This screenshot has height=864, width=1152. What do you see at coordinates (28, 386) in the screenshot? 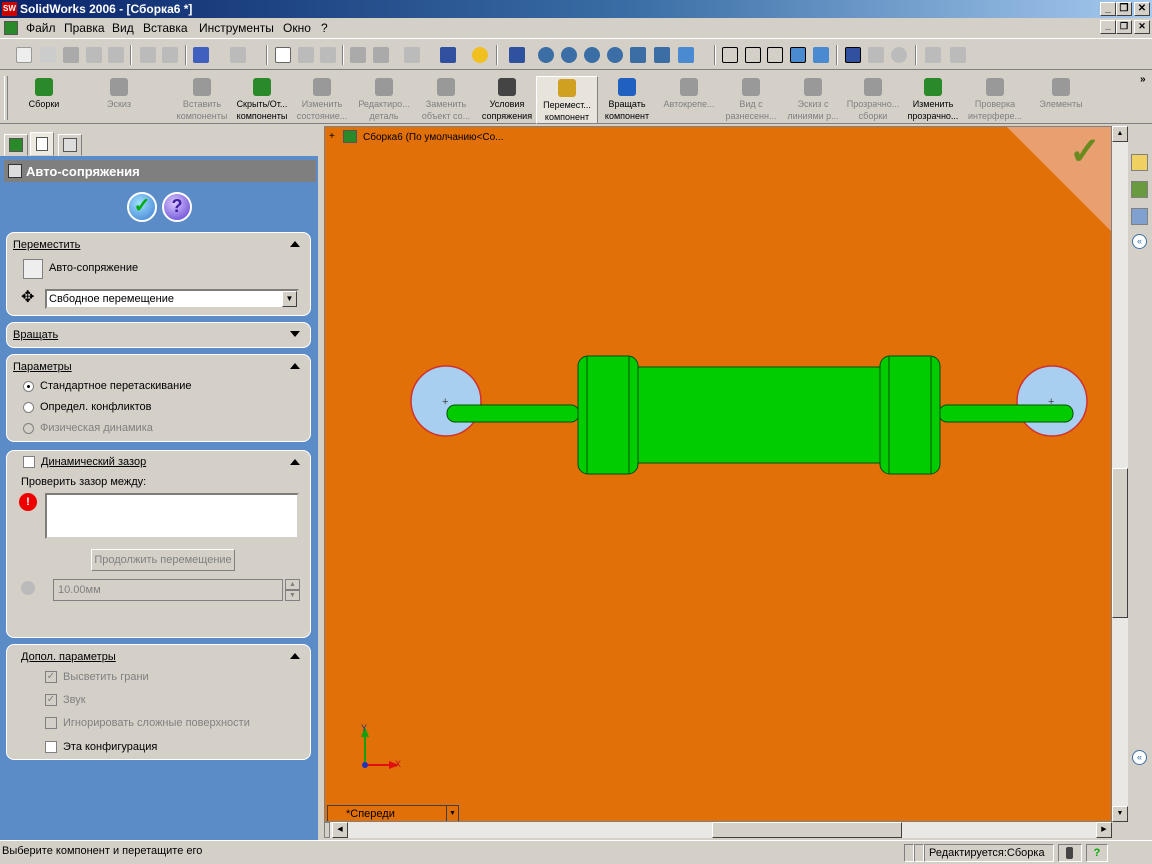
I see `standard-drag-radio` at bounding box center [28, 386].